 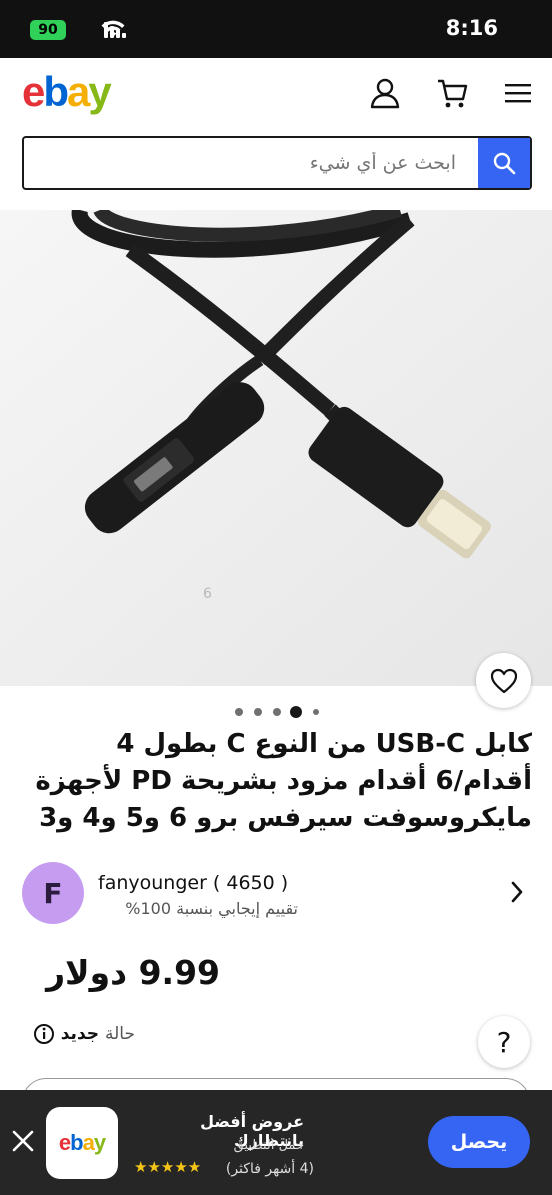 I want to click on ebay-logo: ebay, so click(x=67, y=92).